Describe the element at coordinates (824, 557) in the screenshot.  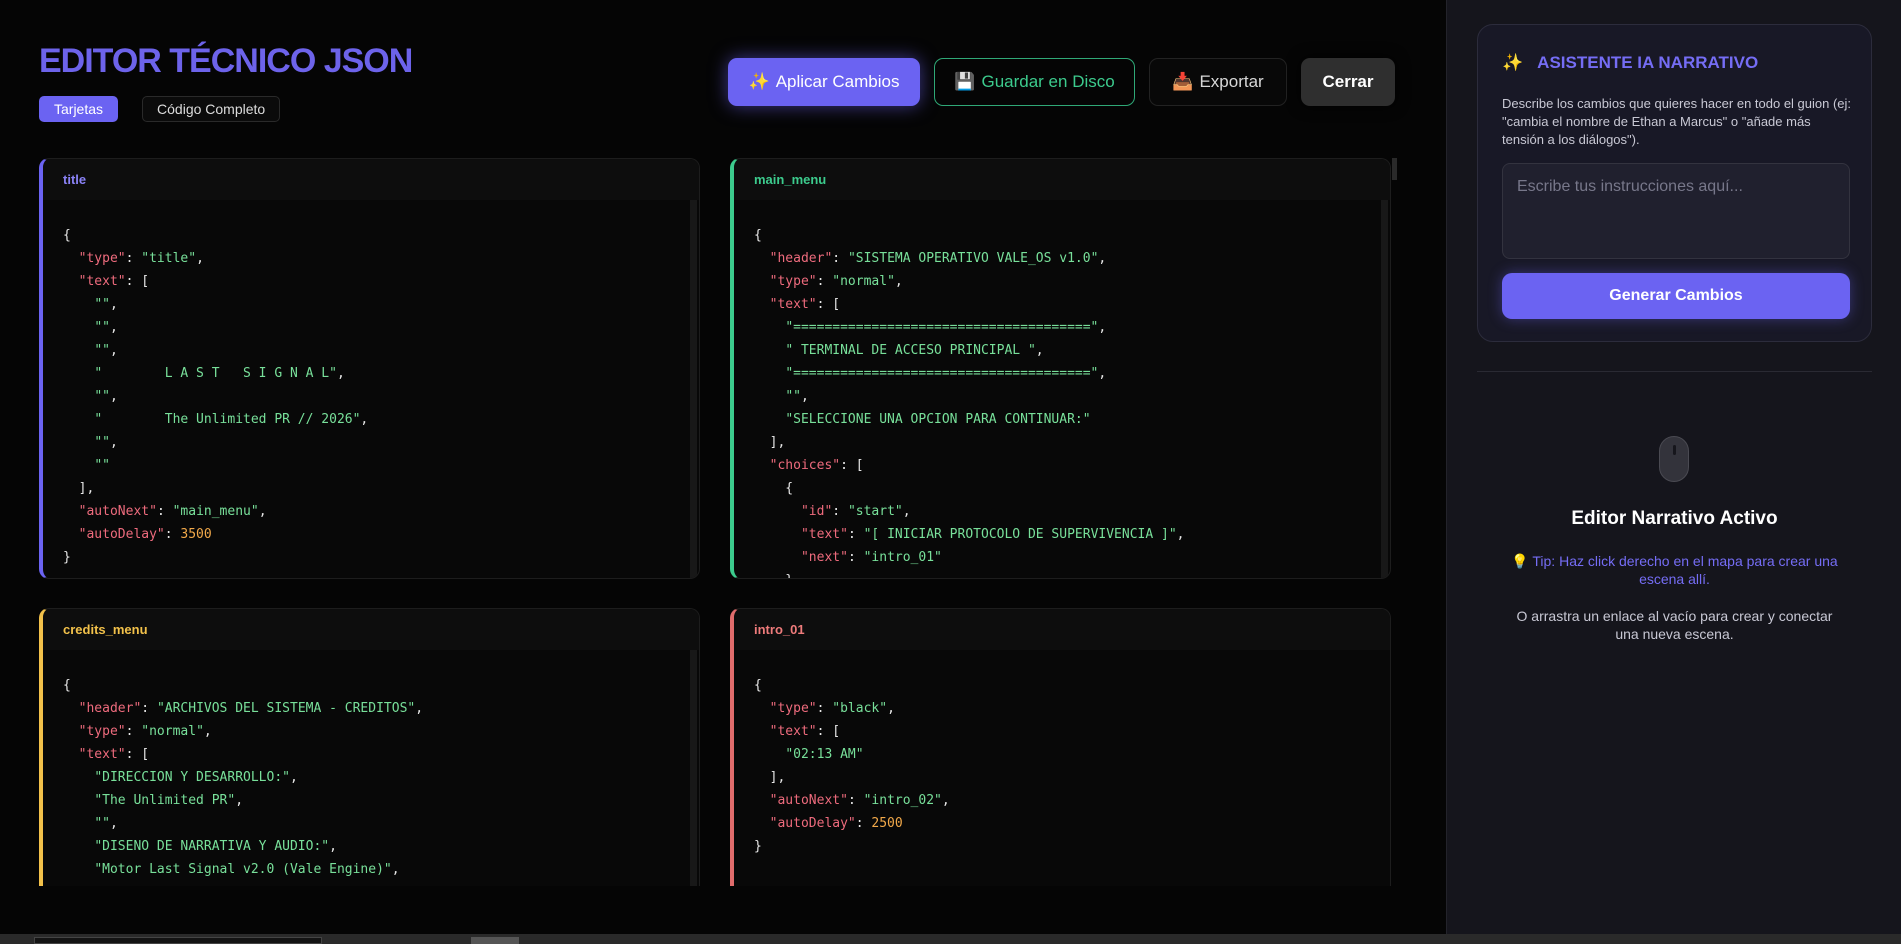
I see `json-key: "next"` at that location.